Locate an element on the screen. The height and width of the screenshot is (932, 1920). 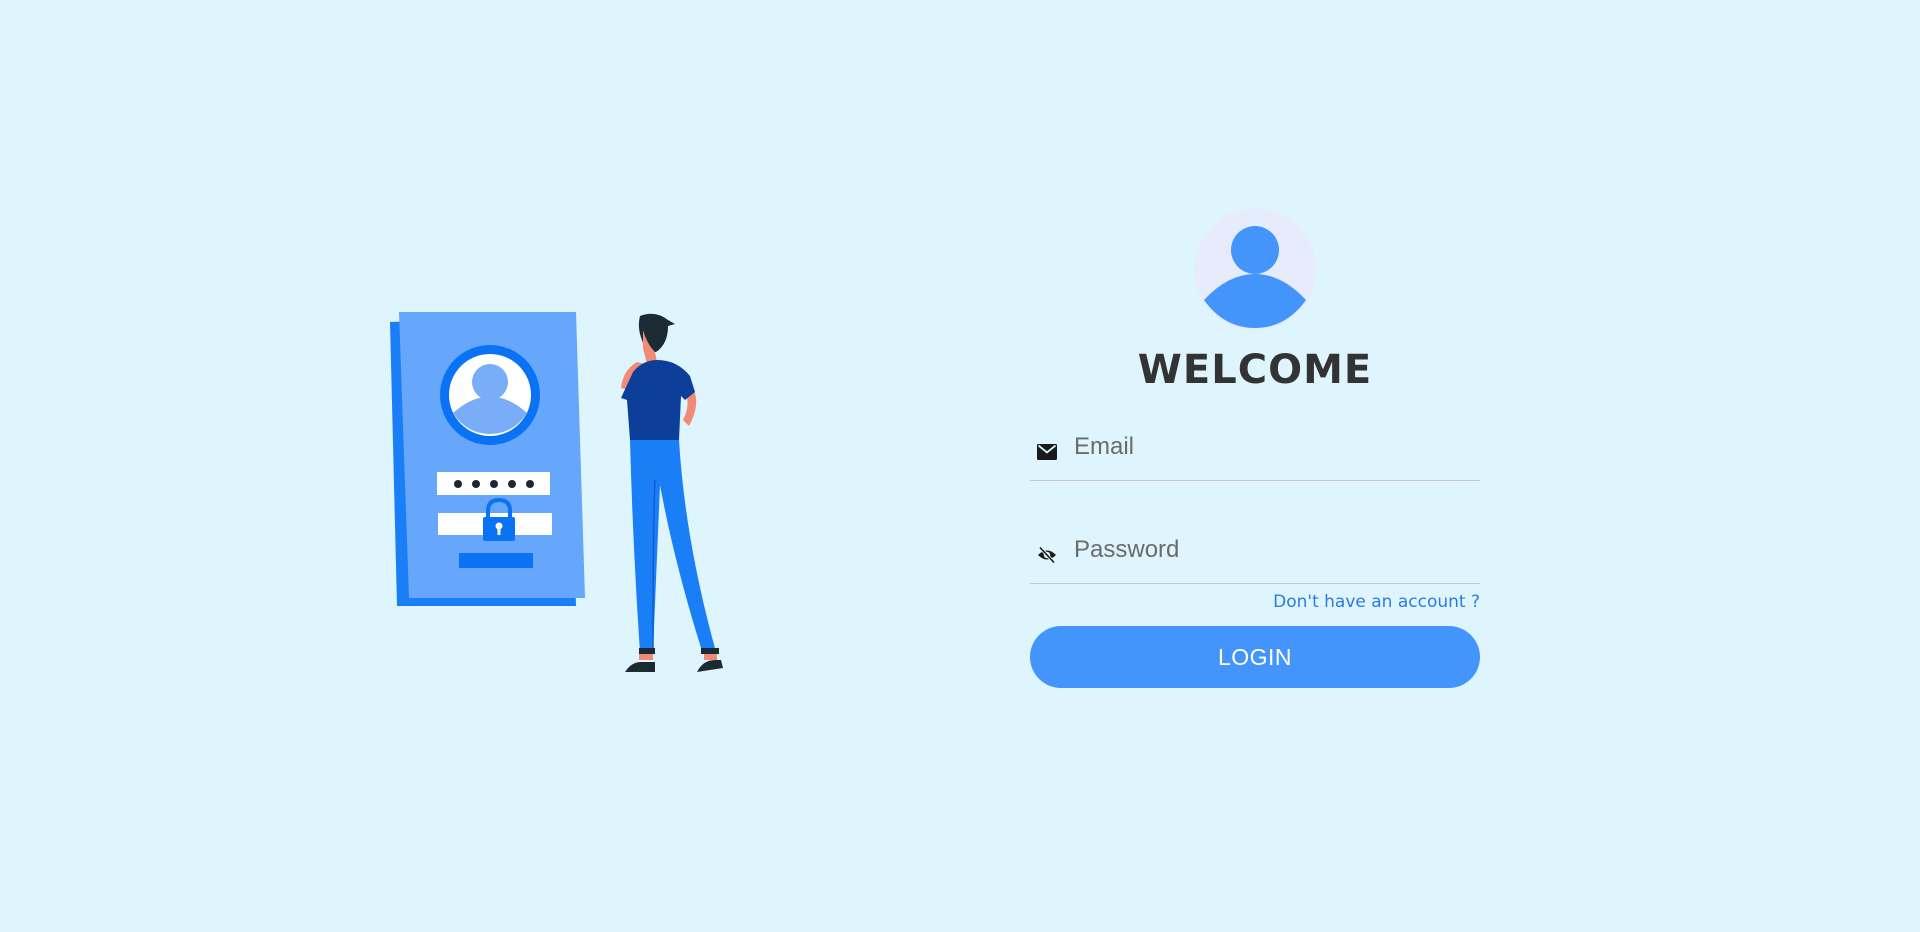
login-illustration is located at coordinates (556, 492).